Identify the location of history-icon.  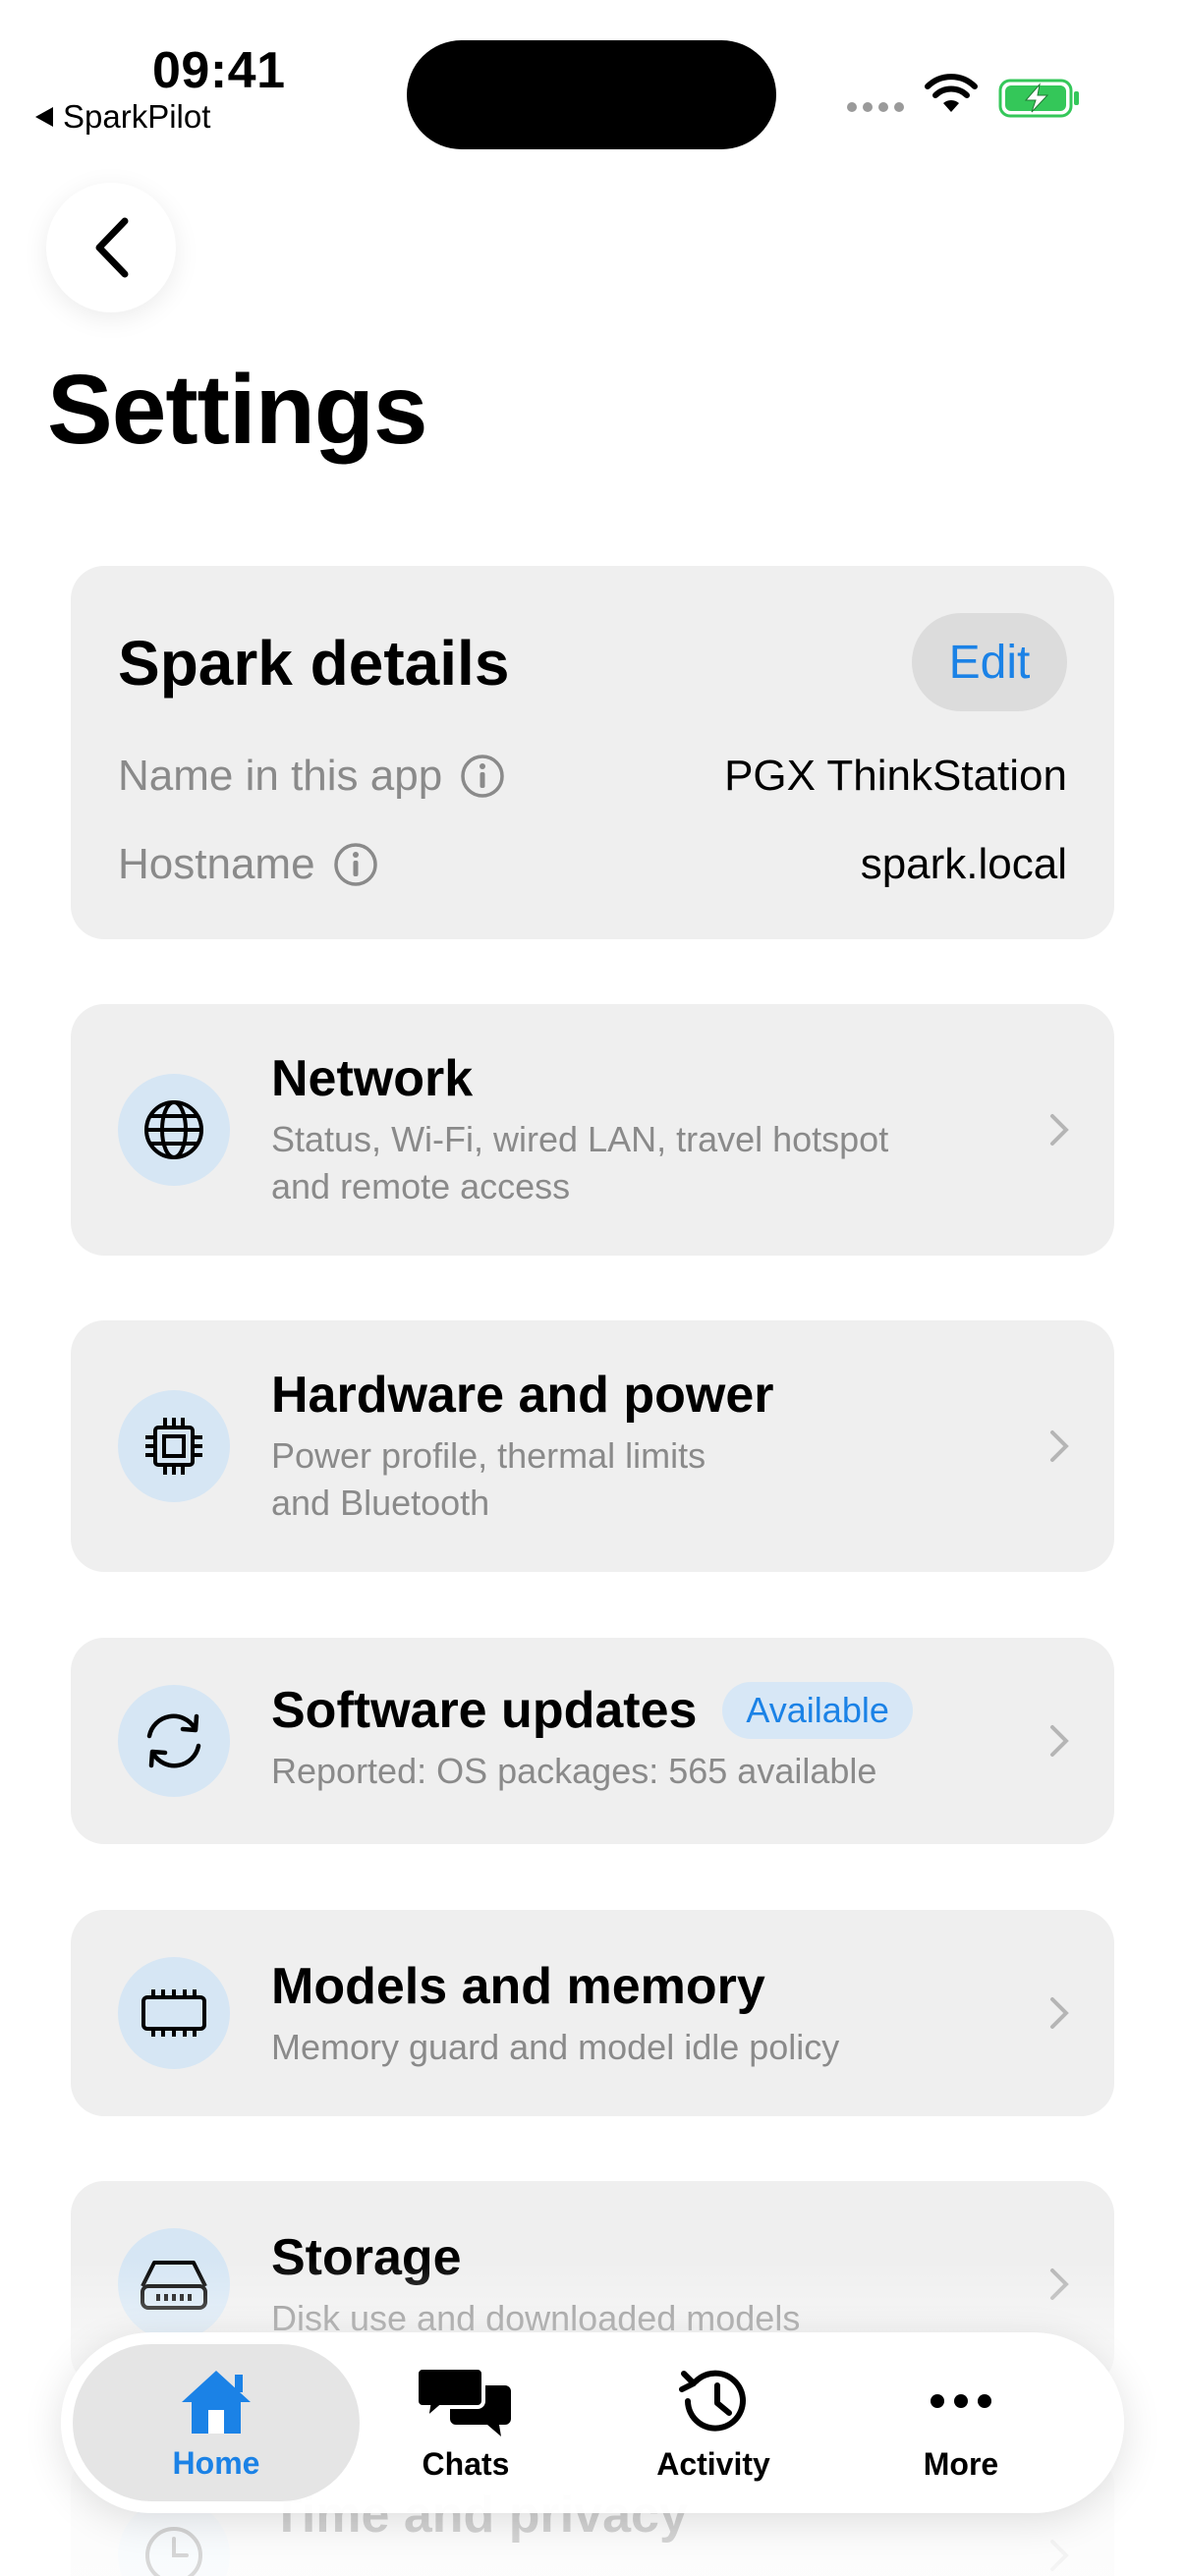
(713, 2401).